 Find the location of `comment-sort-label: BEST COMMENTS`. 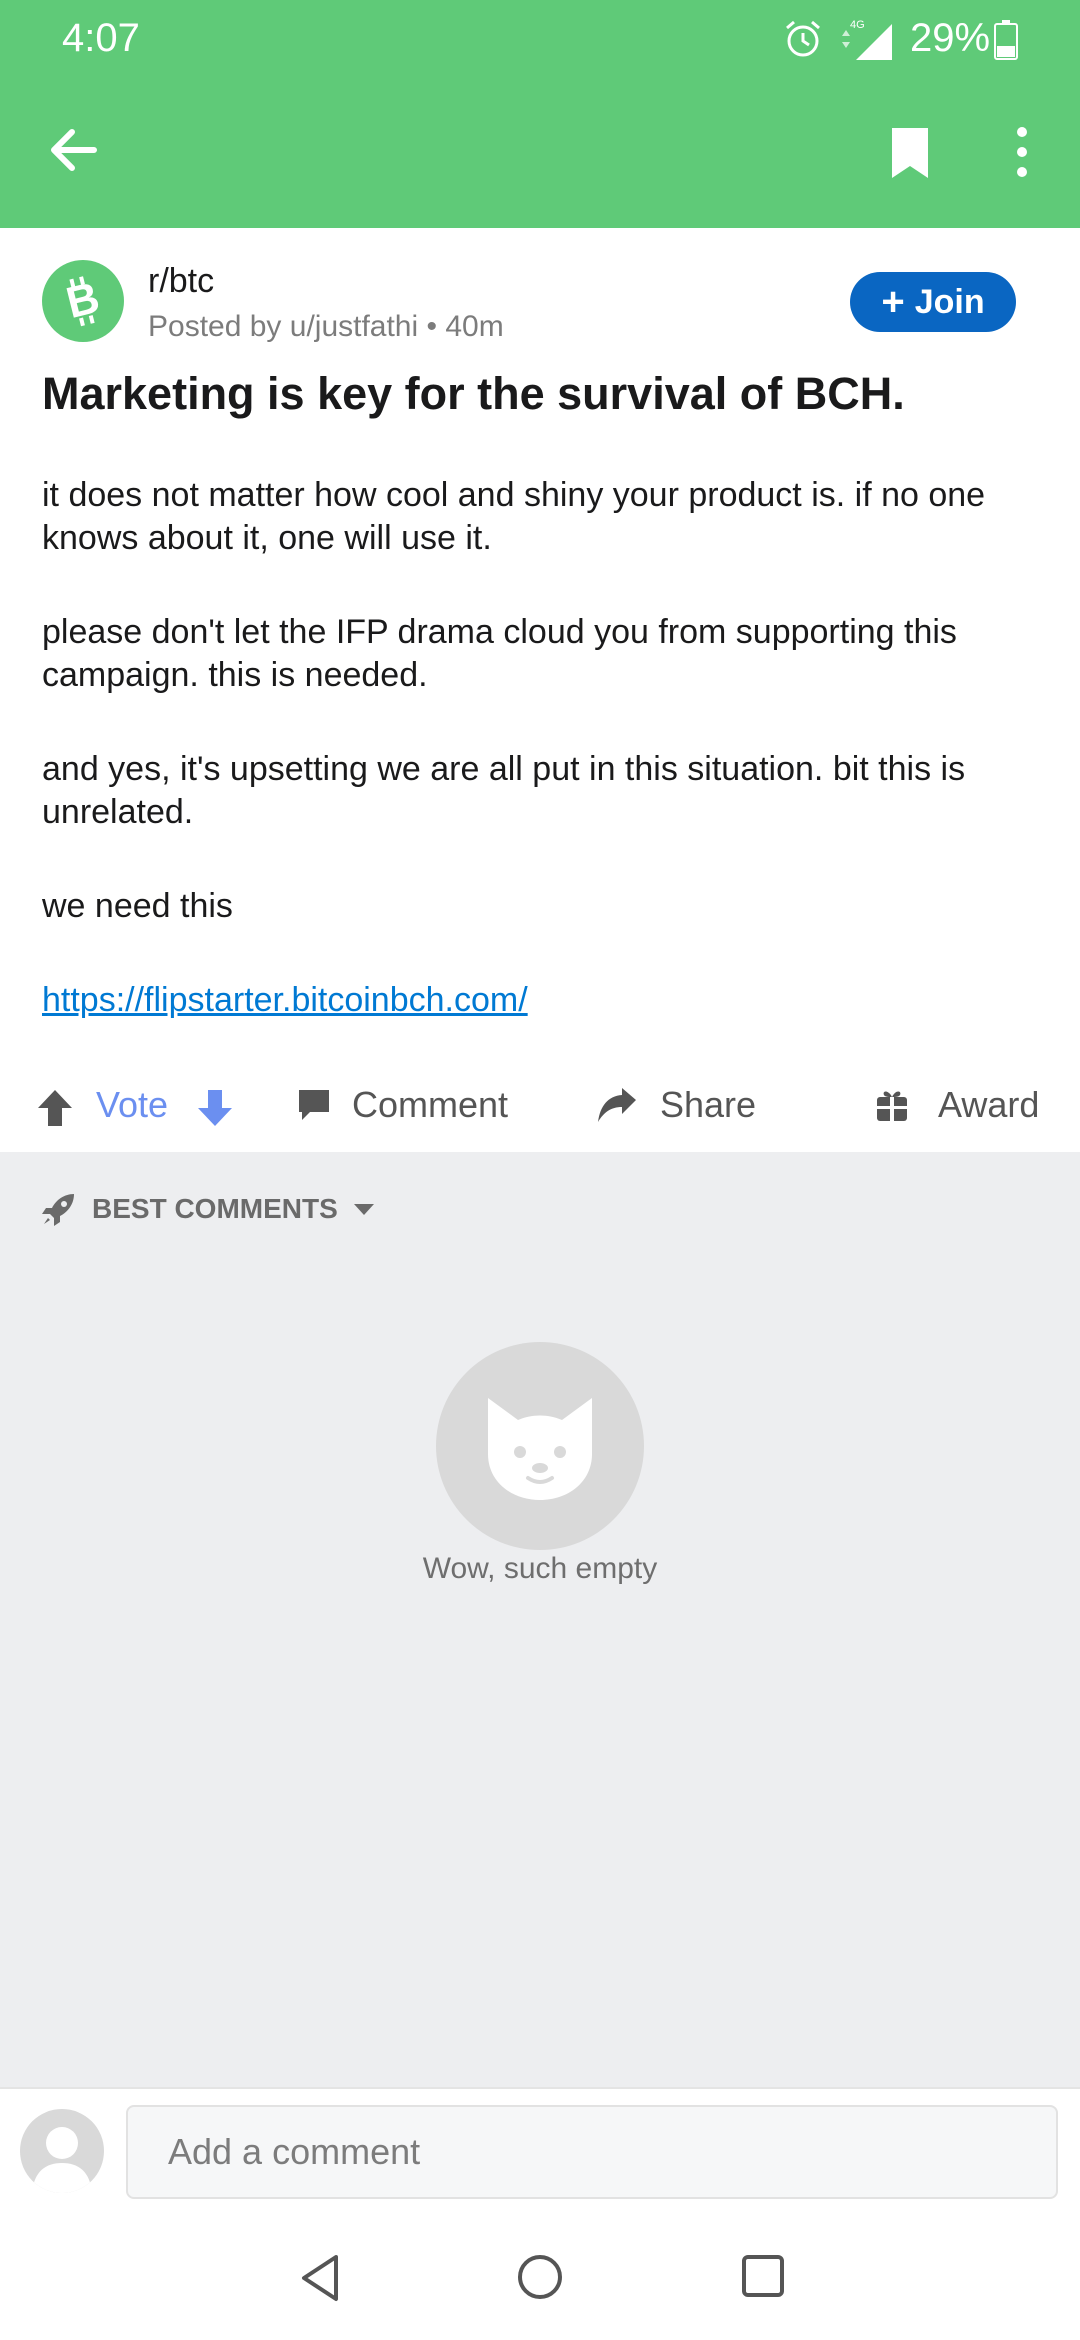

comment-sort-label: BEST COMMENTS is located at coordinates (215, 1208).